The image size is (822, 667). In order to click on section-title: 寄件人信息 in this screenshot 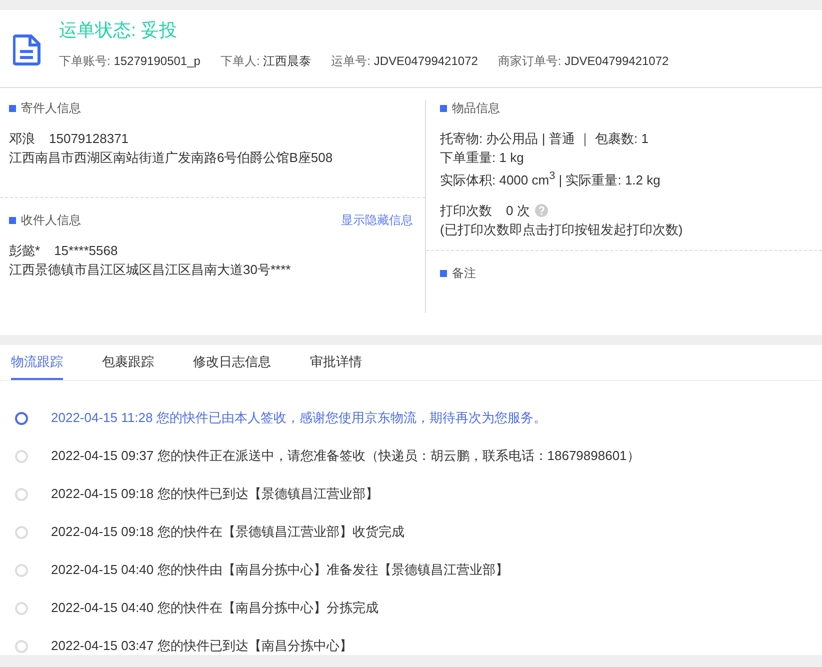, I will do `click(51, 108)`.